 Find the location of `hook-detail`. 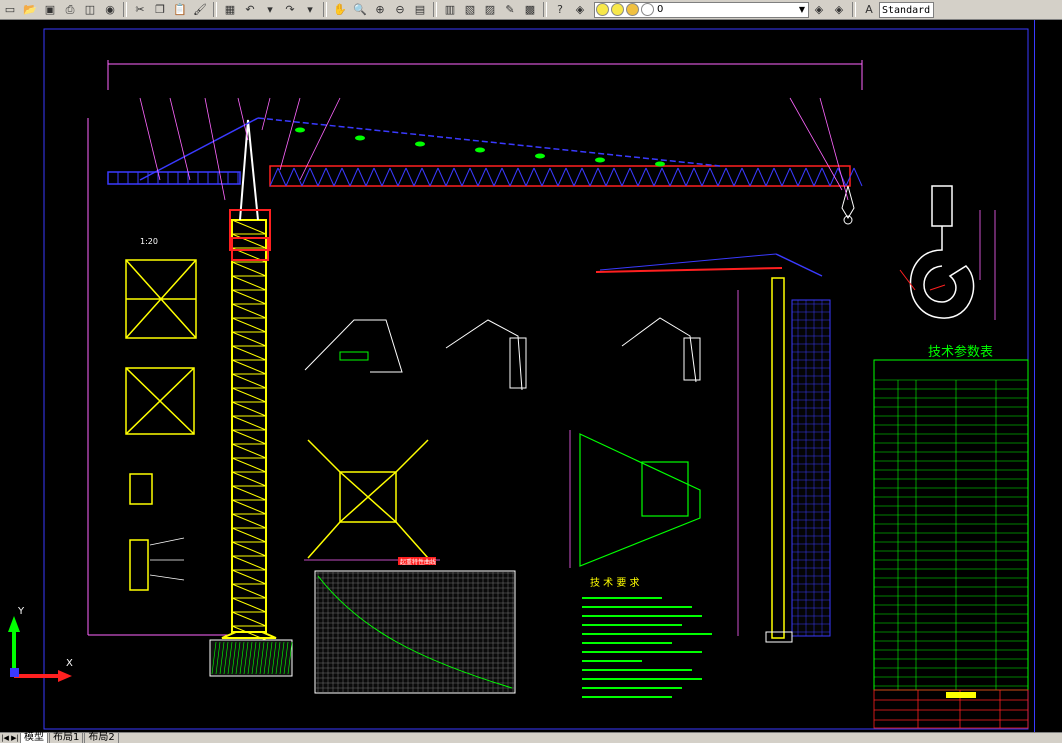

hook-detail is located at coordinates (947, 252).